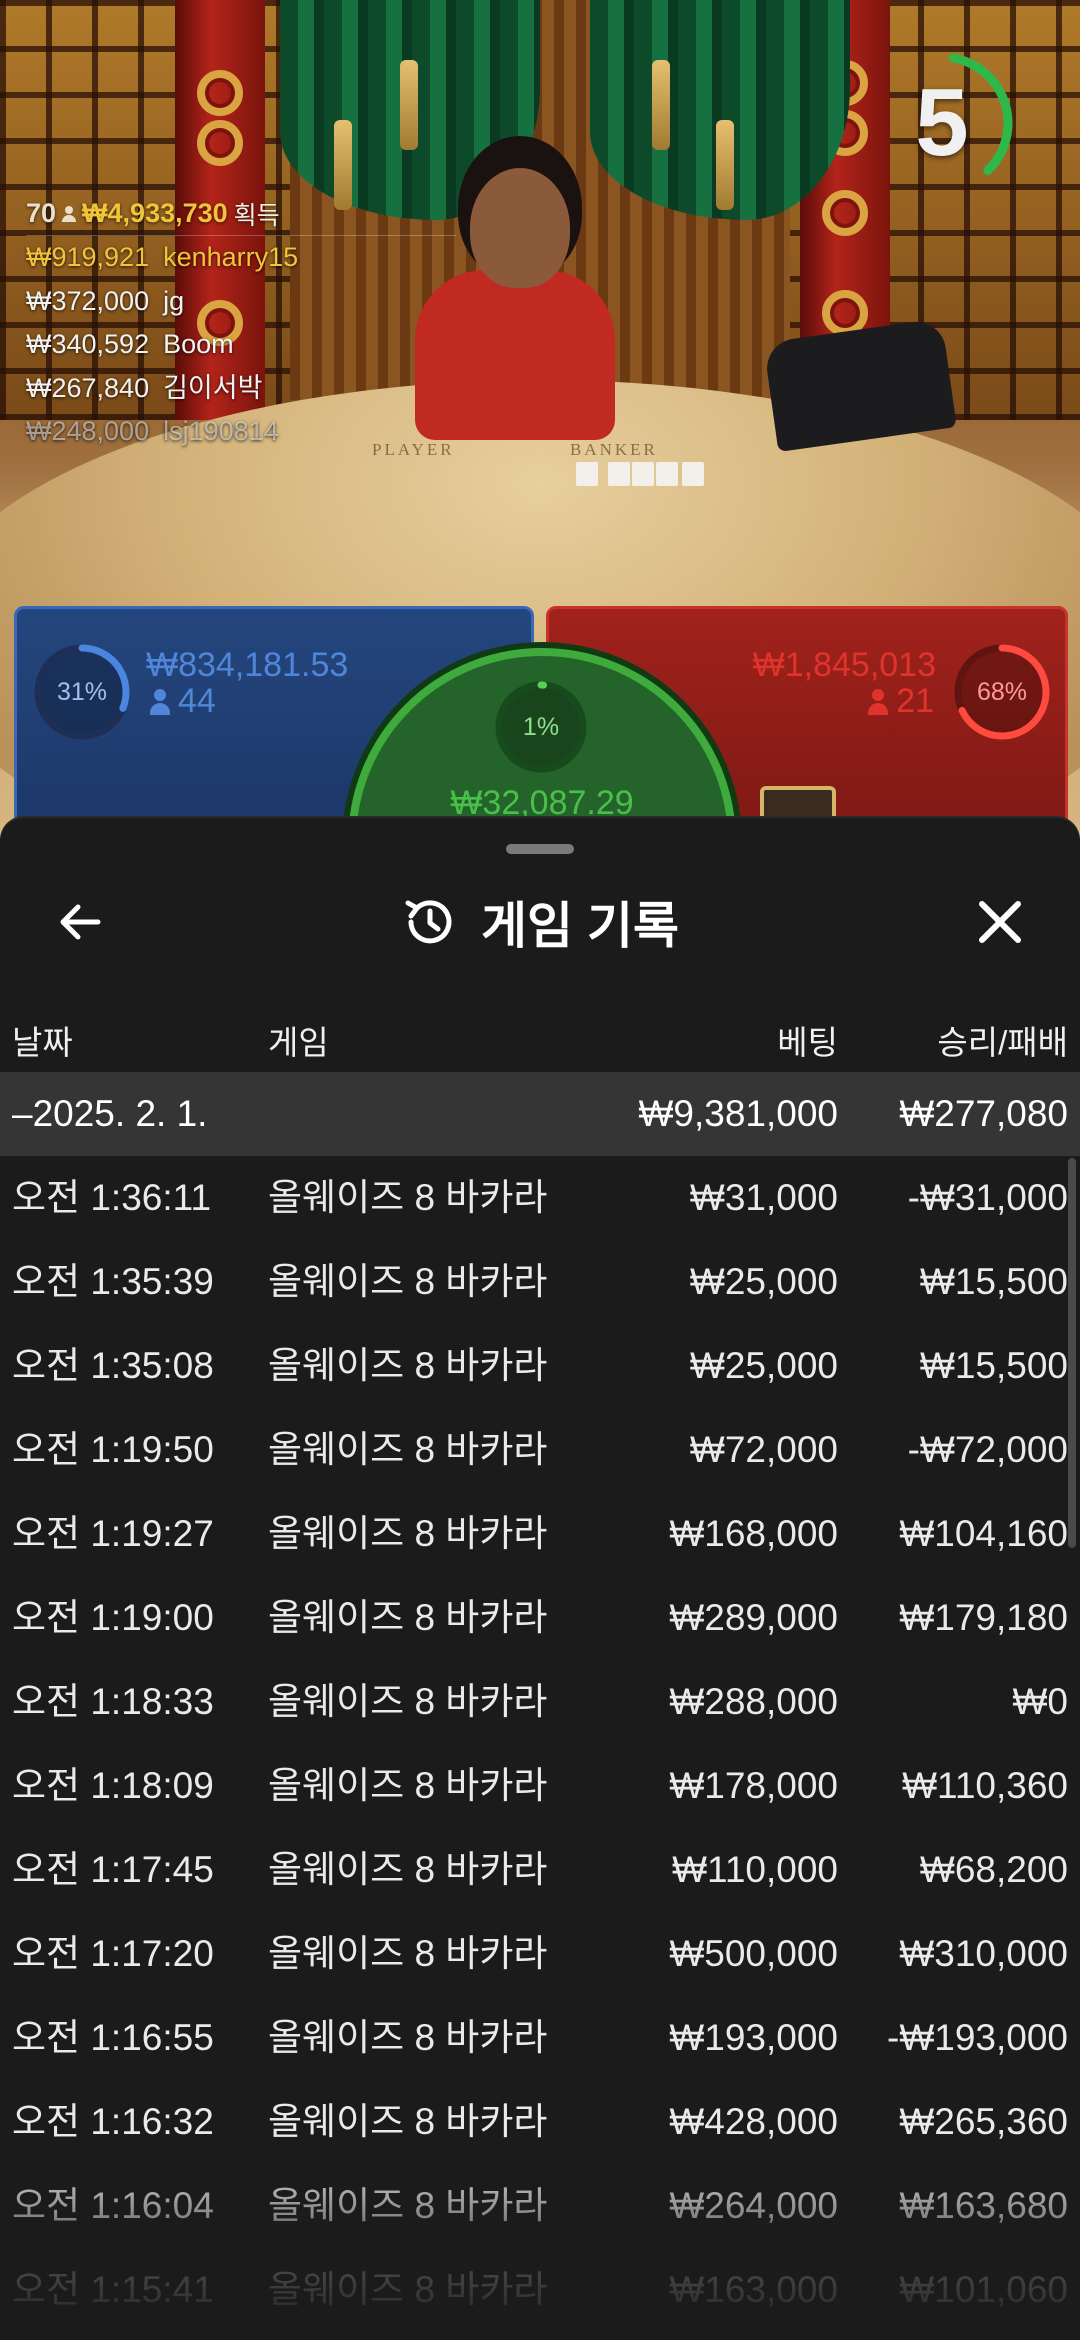  I want to click on leaderboard-row: ₩267,840 김이서박, so click(144, 387).